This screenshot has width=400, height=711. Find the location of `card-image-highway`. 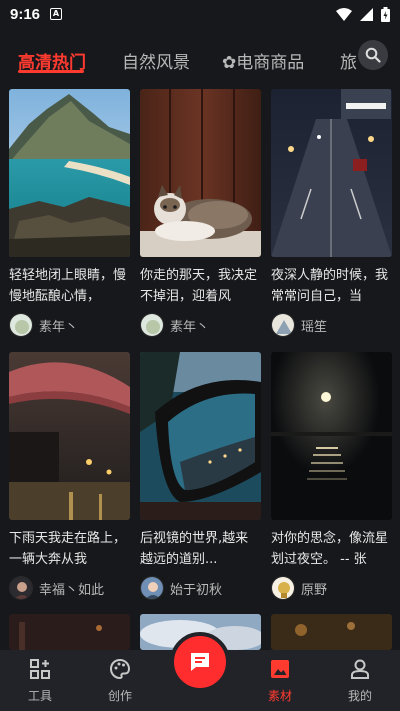

card-image-highway is located at coordinates (331, 173).